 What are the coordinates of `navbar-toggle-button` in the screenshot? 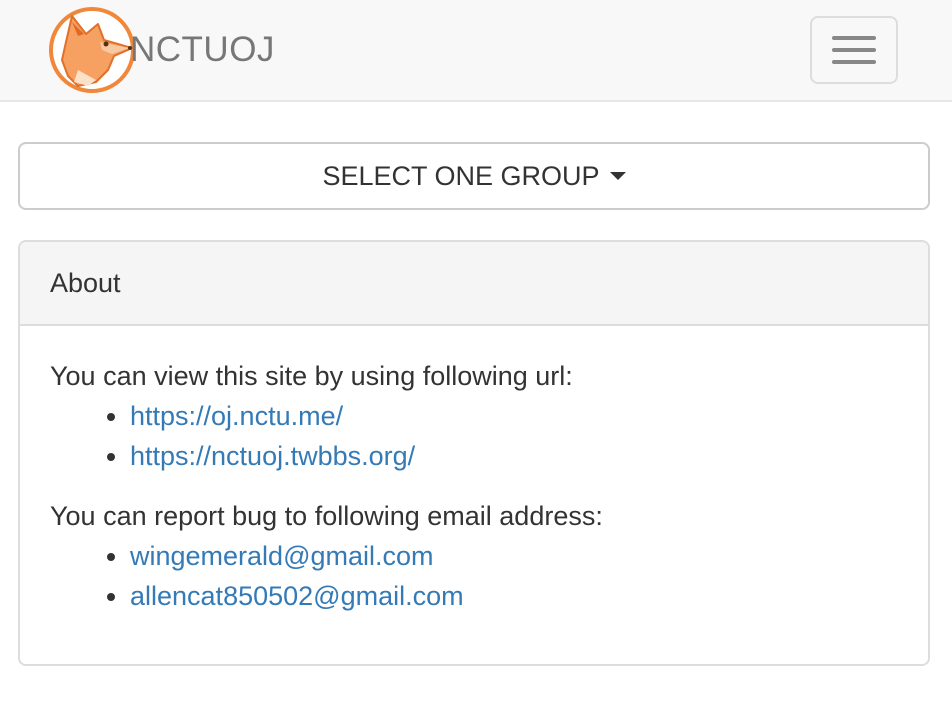 It's located at (854, 50).